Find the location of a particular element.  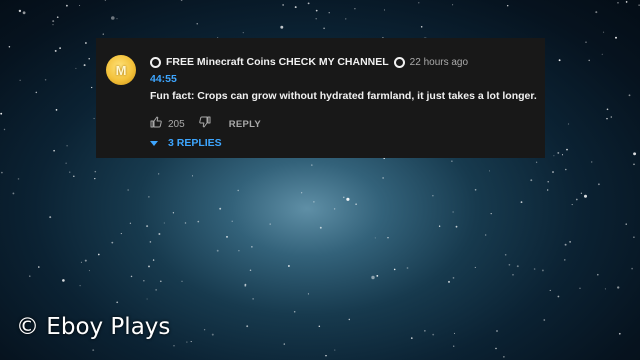

view-replies-button: 3 REPLIES is located at coordinates (186, 143).